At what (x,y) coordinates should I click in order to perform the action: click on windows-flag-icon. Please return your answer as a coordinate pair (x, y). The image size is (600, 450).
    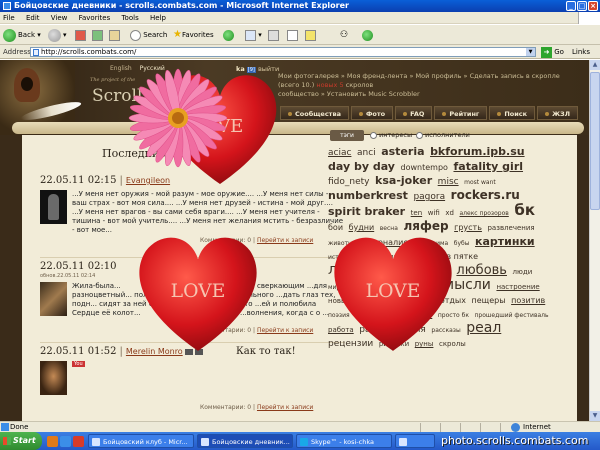
    Looking at the image, I should click on (7, 441).